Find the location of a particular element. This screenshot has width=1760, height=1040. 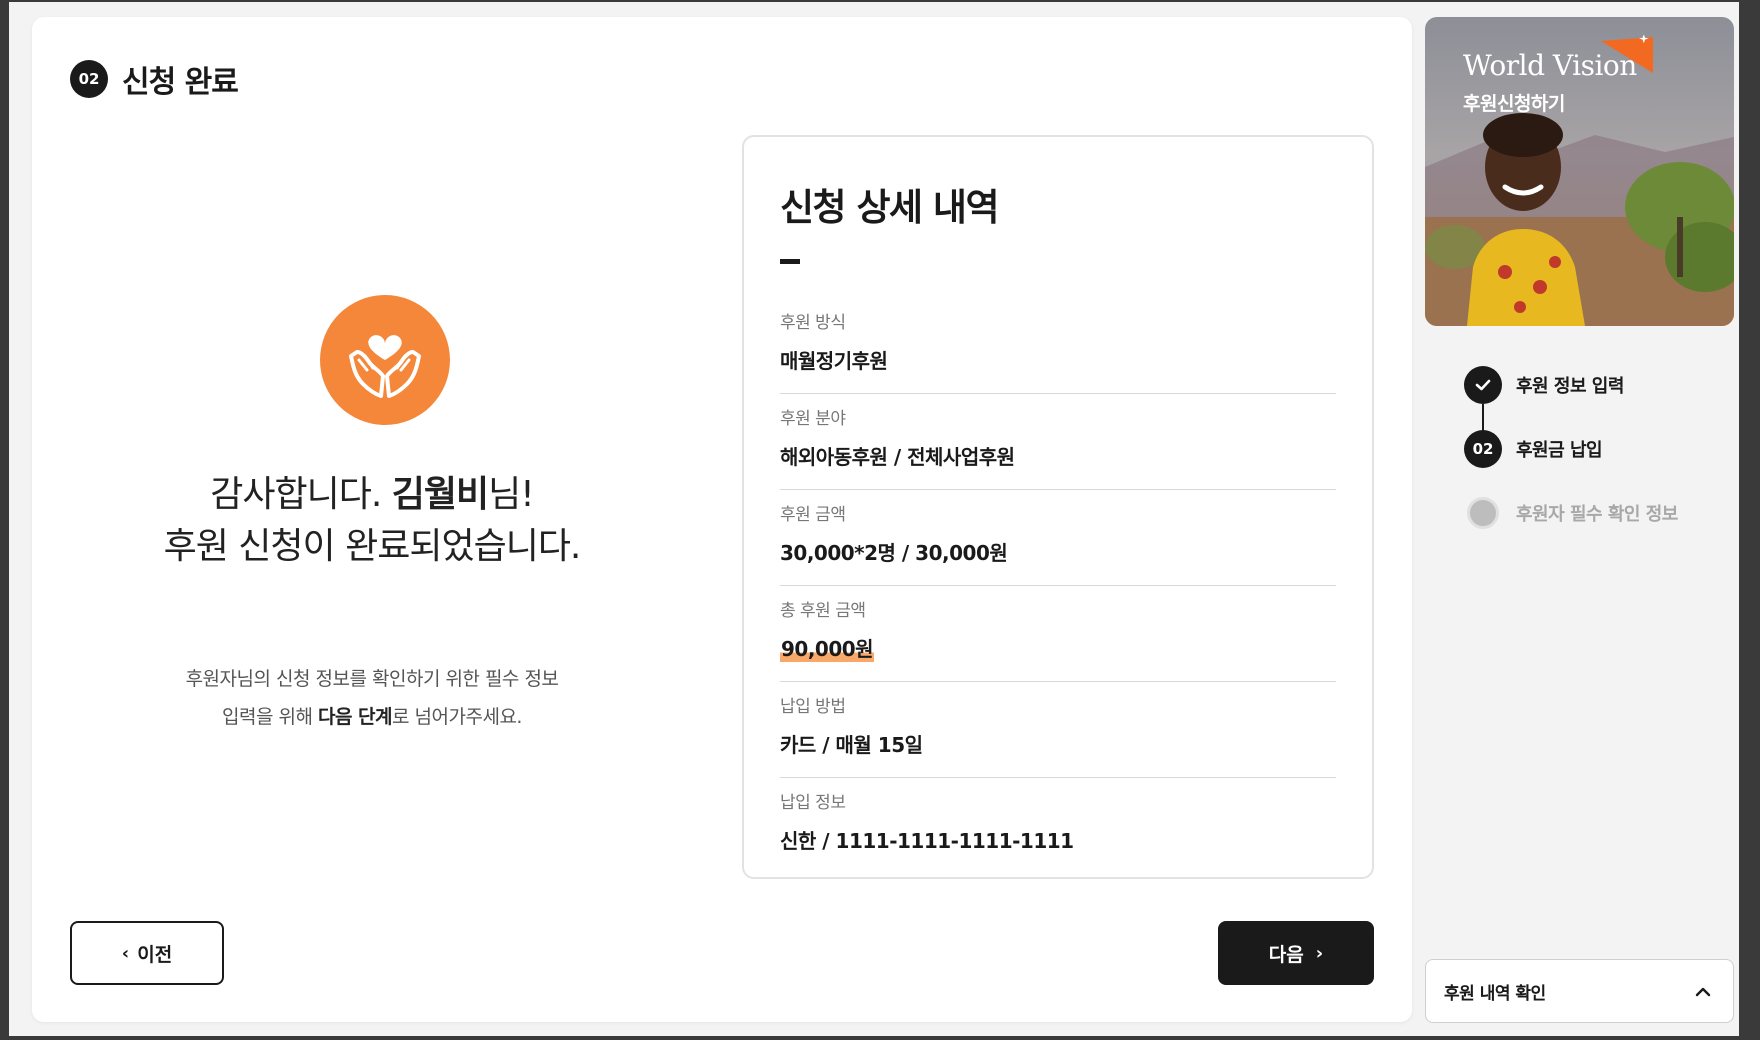

detail-label: 총 후원 금액 is located at coordinates (823, 611).